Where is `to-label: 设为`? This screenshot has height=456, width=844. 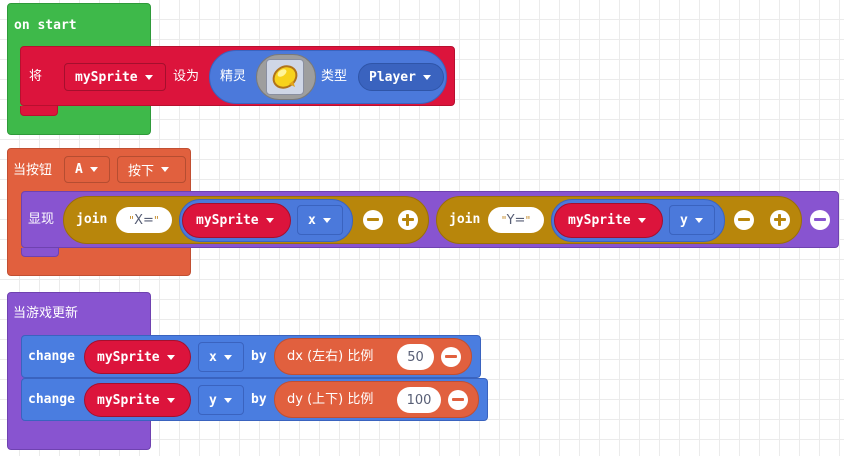
to-label: 设为 is located at coordinates (186, 76).